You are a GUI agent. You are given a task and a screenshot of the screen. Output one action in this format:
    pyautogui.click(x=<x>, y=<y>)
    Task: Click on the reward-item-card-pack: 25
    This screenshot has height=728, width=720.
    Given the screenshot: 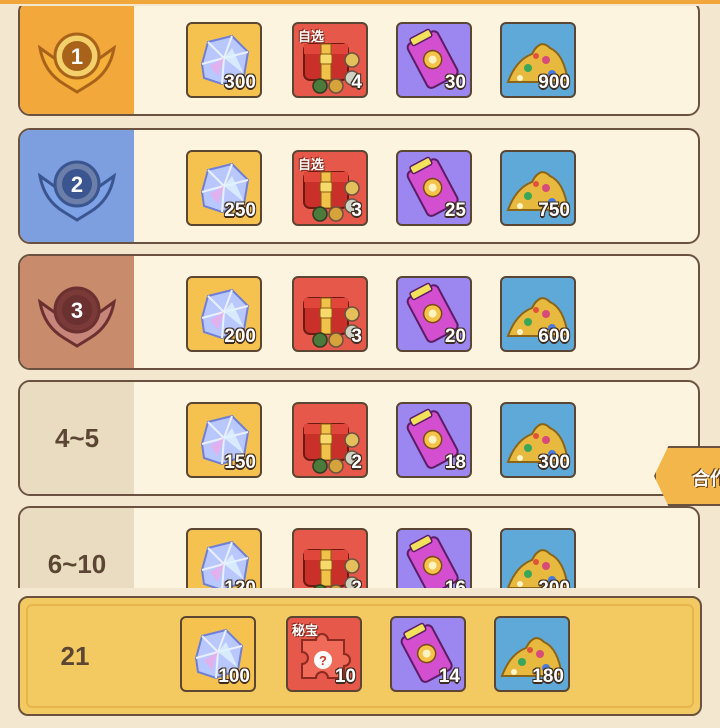 What is the action you would take?
    pyautogui.click(x=434, y=188)
    